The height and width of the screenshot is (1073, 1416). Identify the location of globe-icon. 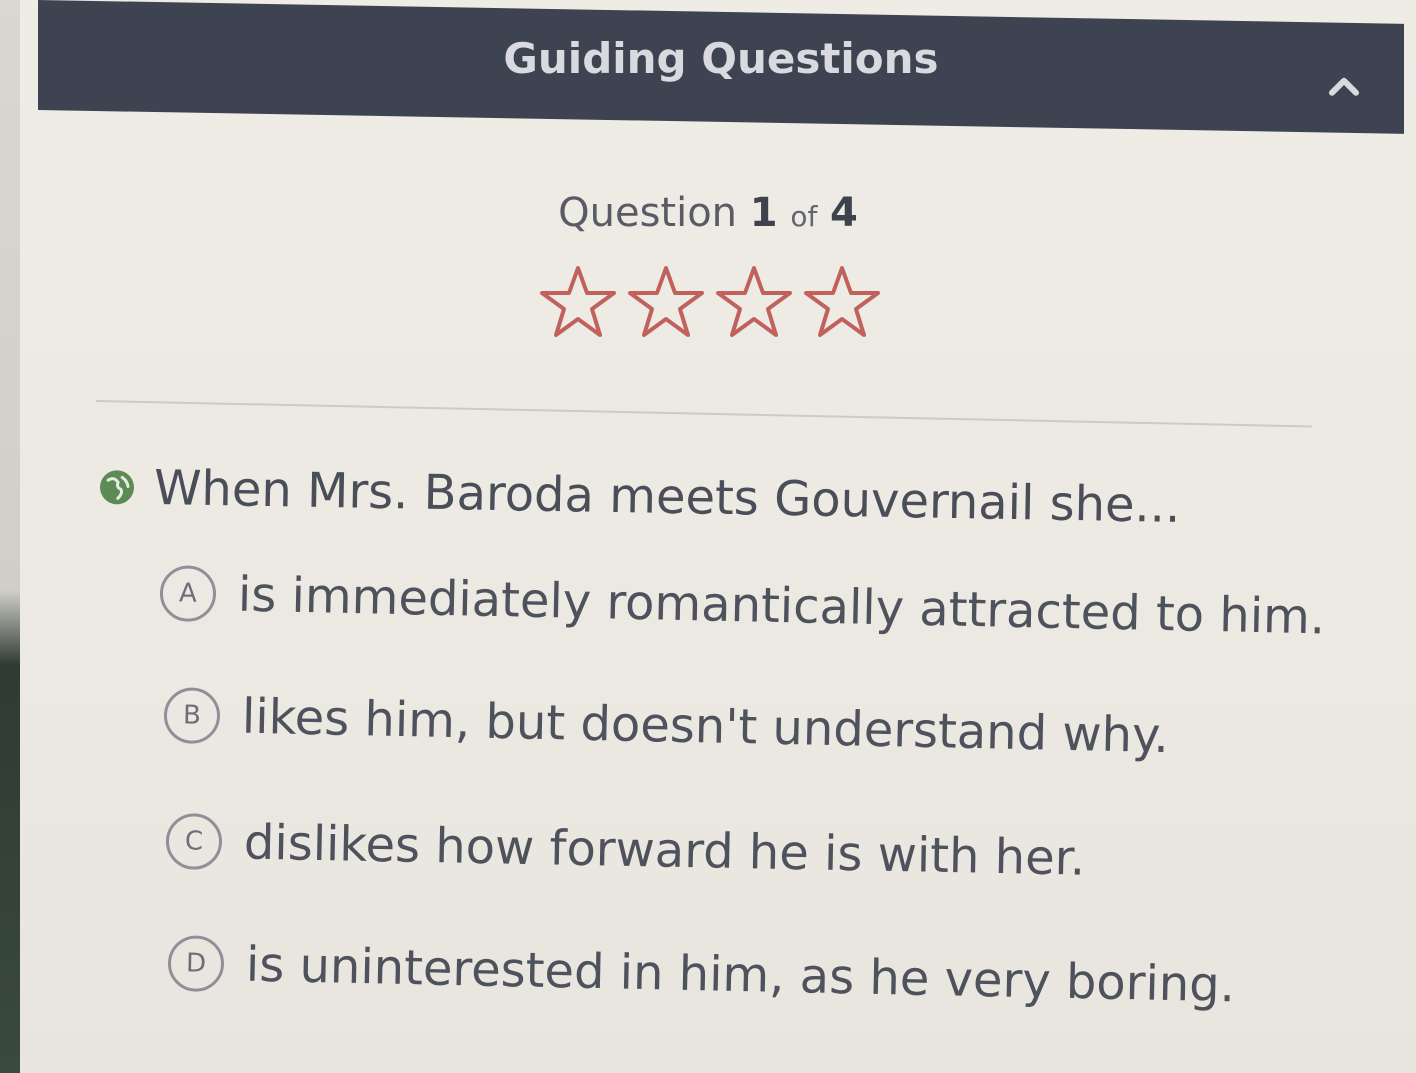
(117, 487).